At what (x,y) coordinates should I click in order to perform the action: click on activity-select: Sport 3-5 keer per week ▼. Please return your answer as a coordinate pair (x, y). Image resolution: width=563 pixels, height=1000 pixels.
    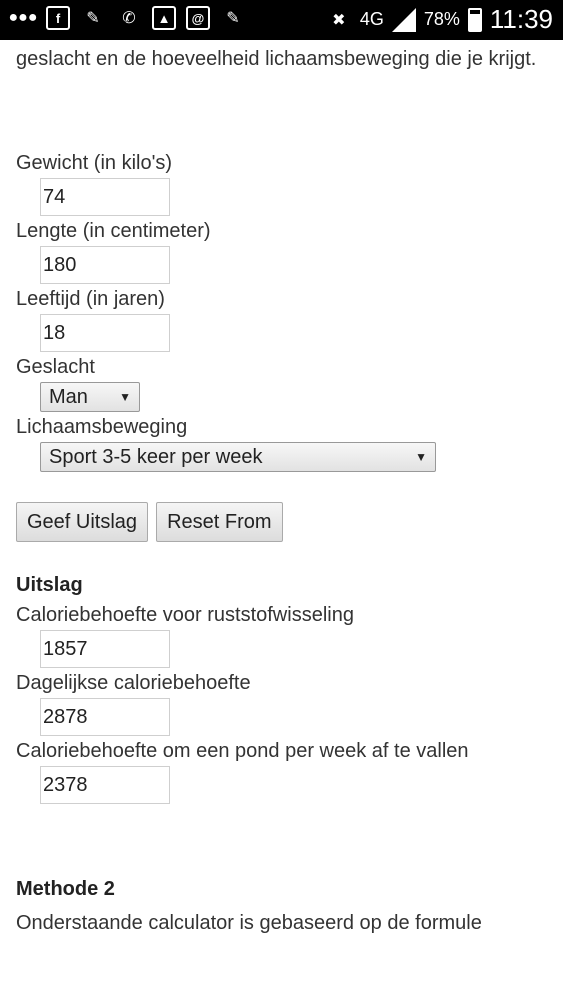
    Looking at the image, I should click on (238, 457).